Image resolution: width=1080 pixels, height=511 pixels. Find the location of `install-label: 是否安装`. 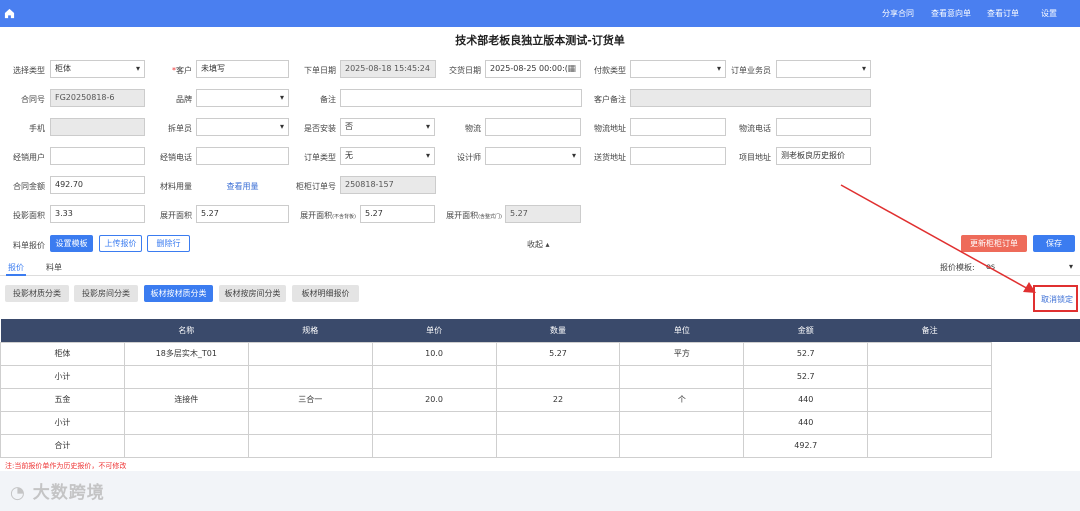

install-label: 是否安装 is located at coordinates (320, 128).